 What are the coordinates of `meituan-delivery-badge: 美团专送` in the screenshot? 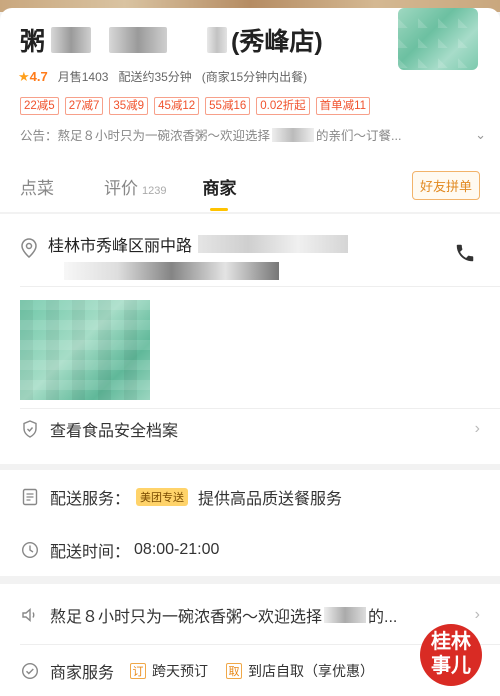 It's located at (162, 497).